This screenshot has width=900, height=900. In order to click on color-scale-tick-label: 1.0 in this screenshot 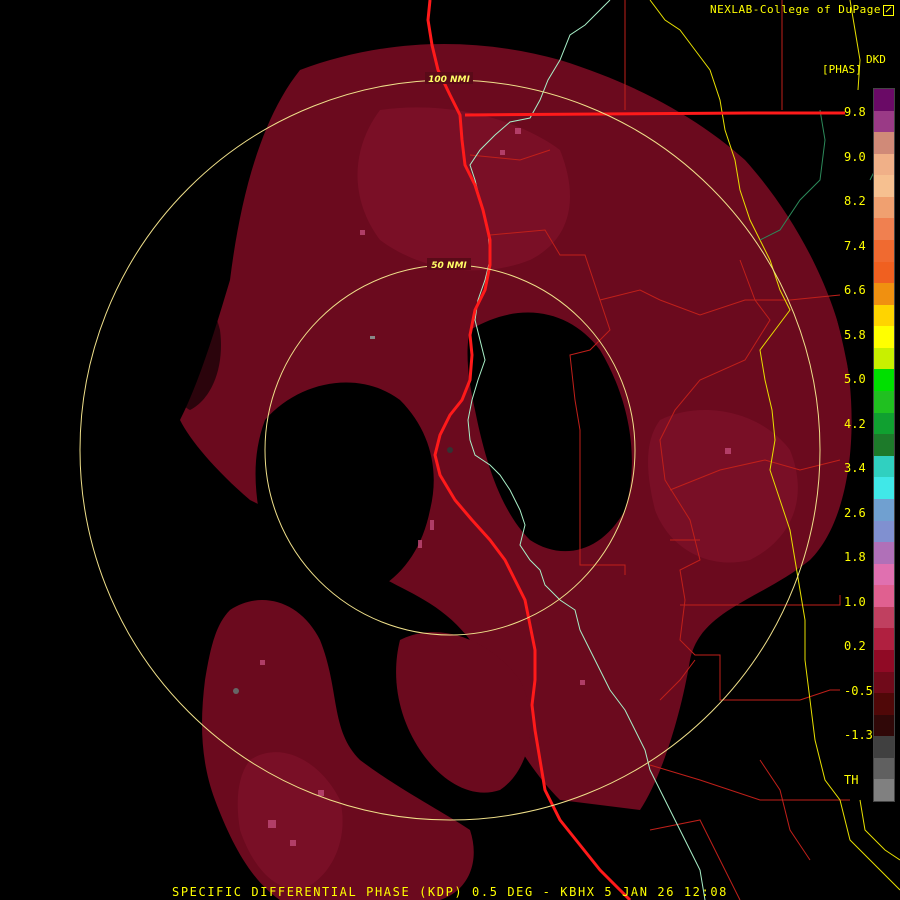, I will do `click(855, 601)`.